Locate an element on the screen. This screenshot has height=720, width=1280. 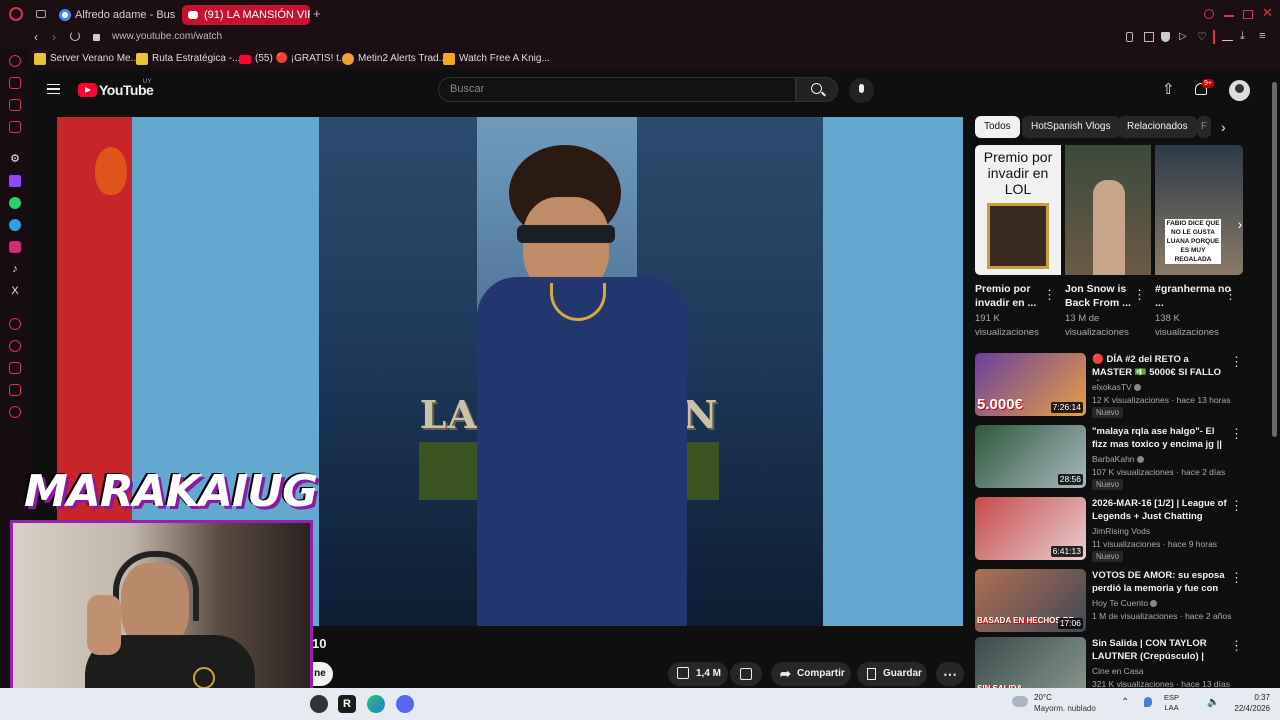
chip-todos: Todos is located at coordinates (997, 127).